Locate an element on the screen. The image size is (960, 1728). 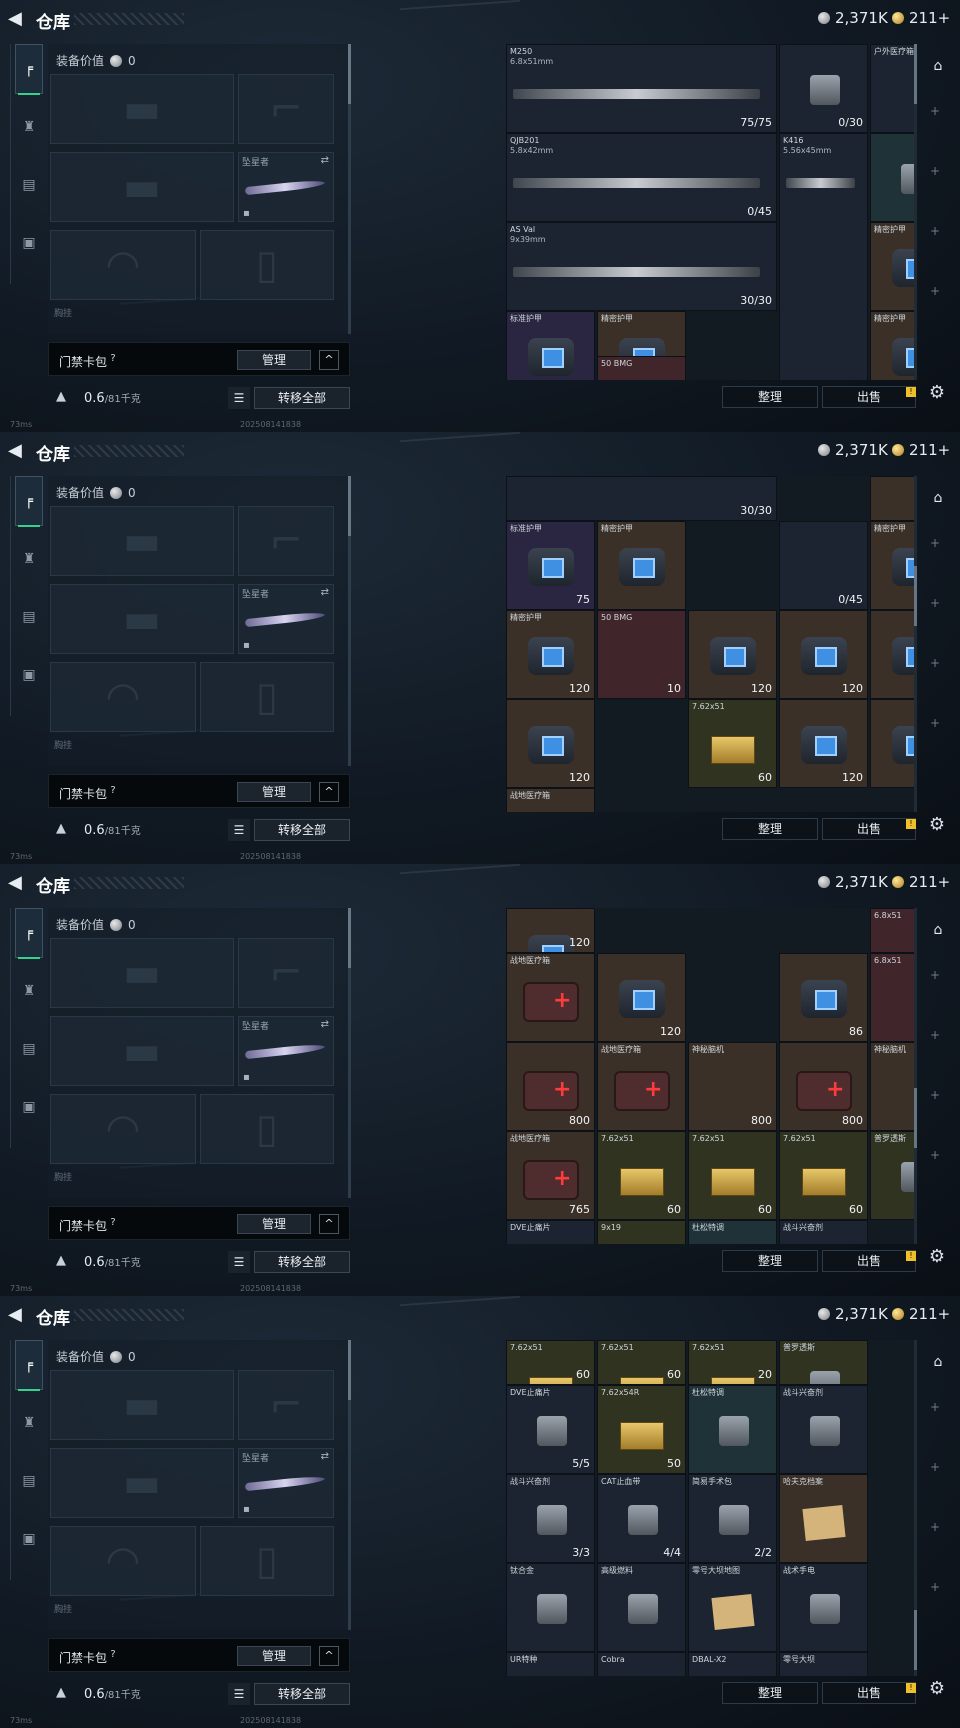
storage-item: 简易手术包 2/2 is located at coordinates (732, 1518).